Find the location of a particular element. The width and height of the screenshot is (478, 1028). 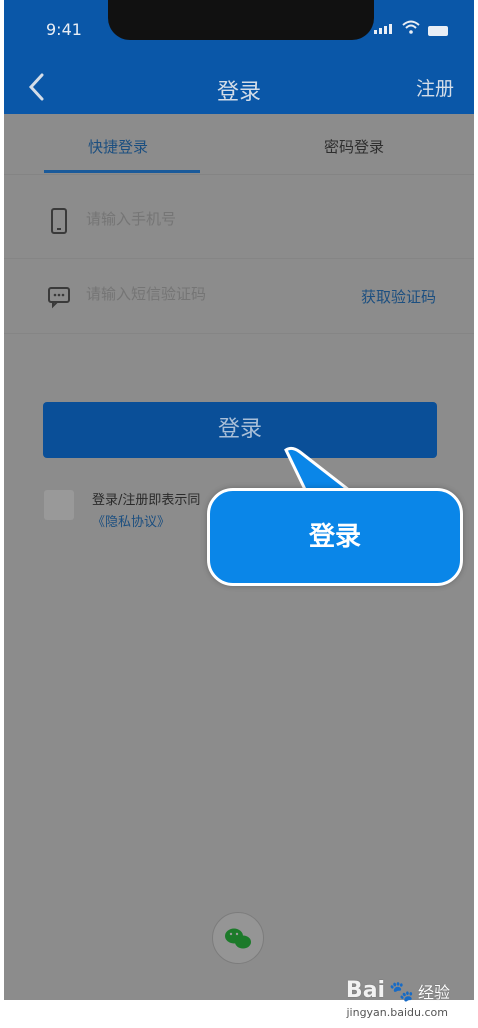

tab-quick-login: 快捷登录 is located at coordinates (118, 146).